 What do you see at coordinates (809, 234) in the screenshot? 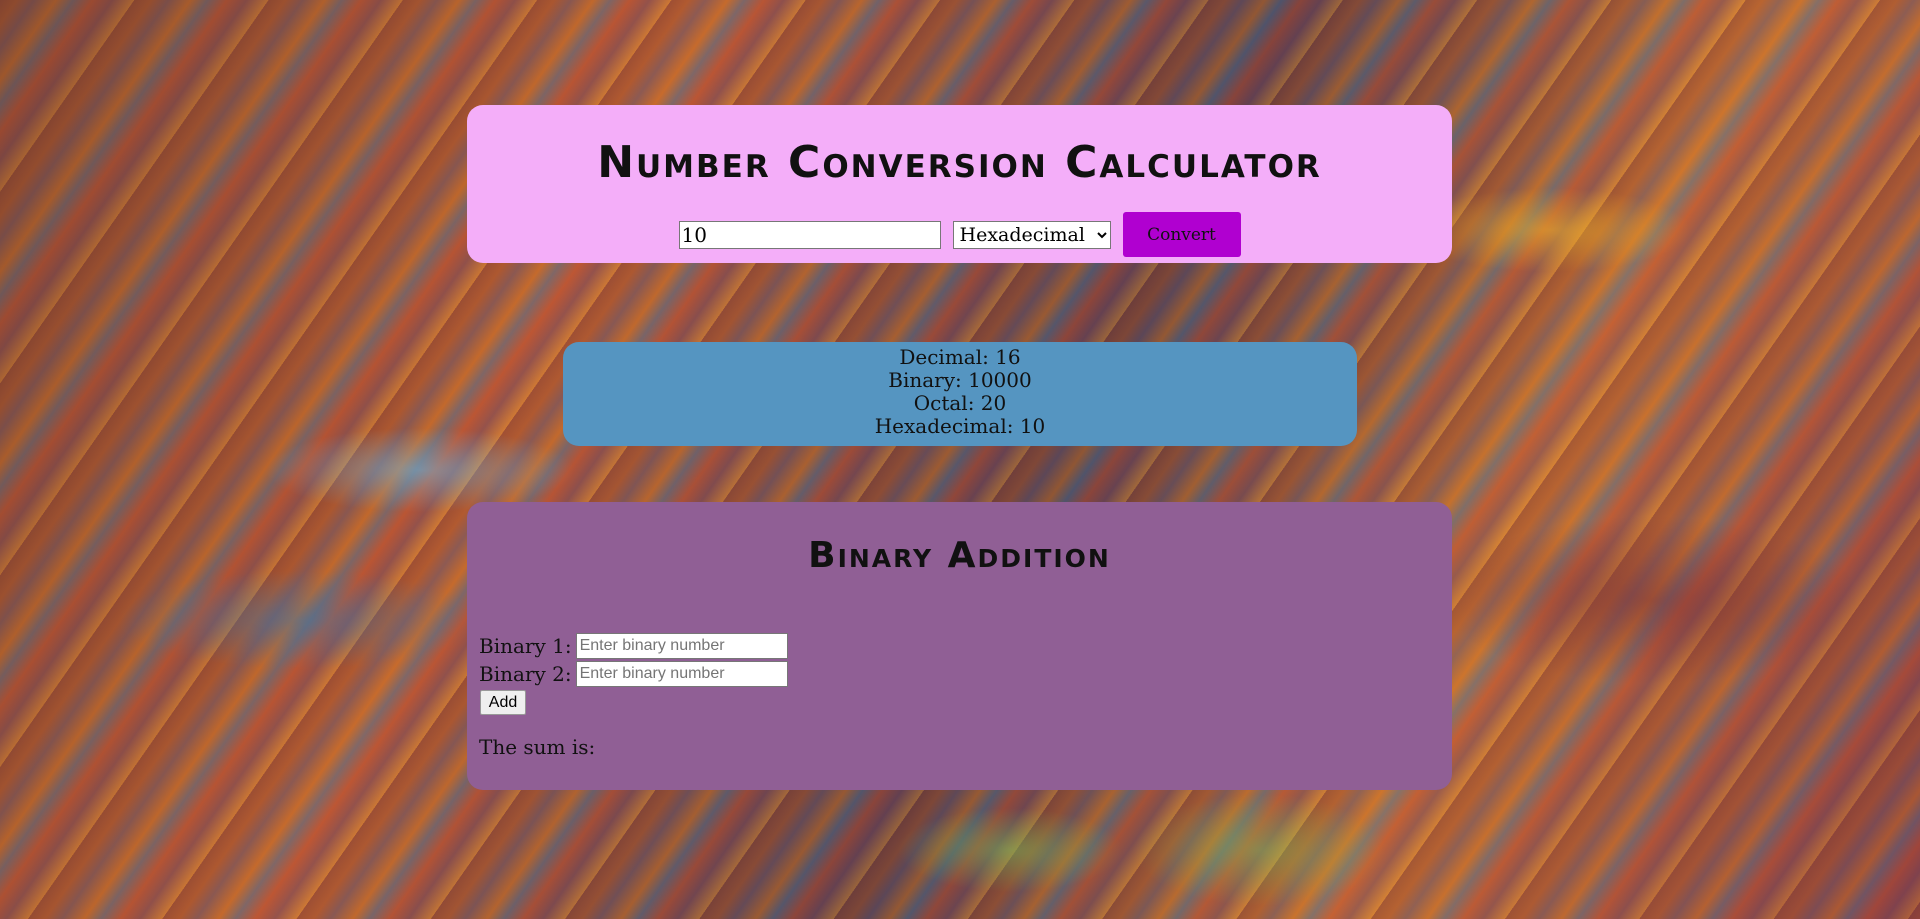
I see `number-input` at bounding box center [809, 234].